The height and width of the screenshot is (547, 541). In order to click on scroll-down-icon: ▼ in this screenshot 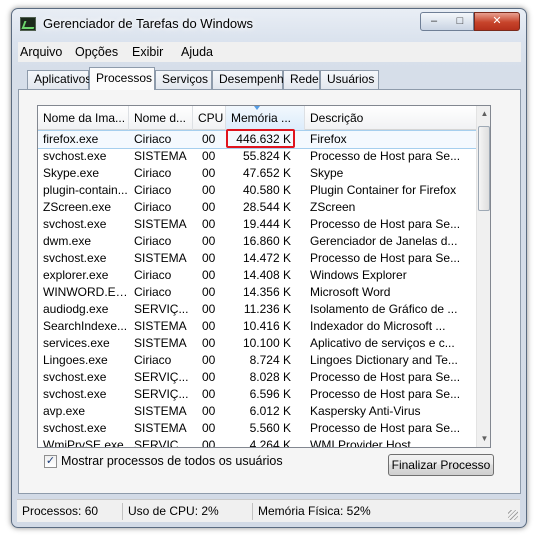, I will do `click(483, 439)`.